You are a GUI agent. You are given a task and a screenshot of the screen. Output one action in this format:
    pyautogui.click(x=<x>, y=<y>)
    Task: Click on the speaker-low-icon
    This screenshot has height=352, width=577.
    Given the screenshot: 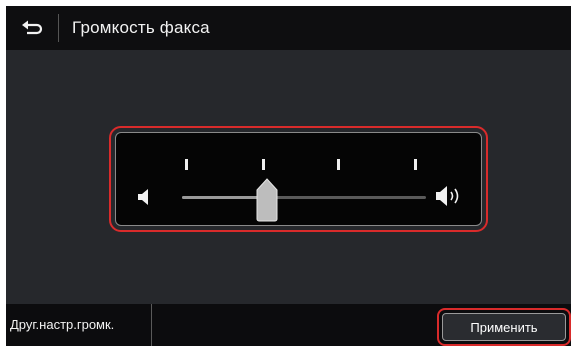 What is the action you would take?
    pyautogui.click(x=145, y=199)
    